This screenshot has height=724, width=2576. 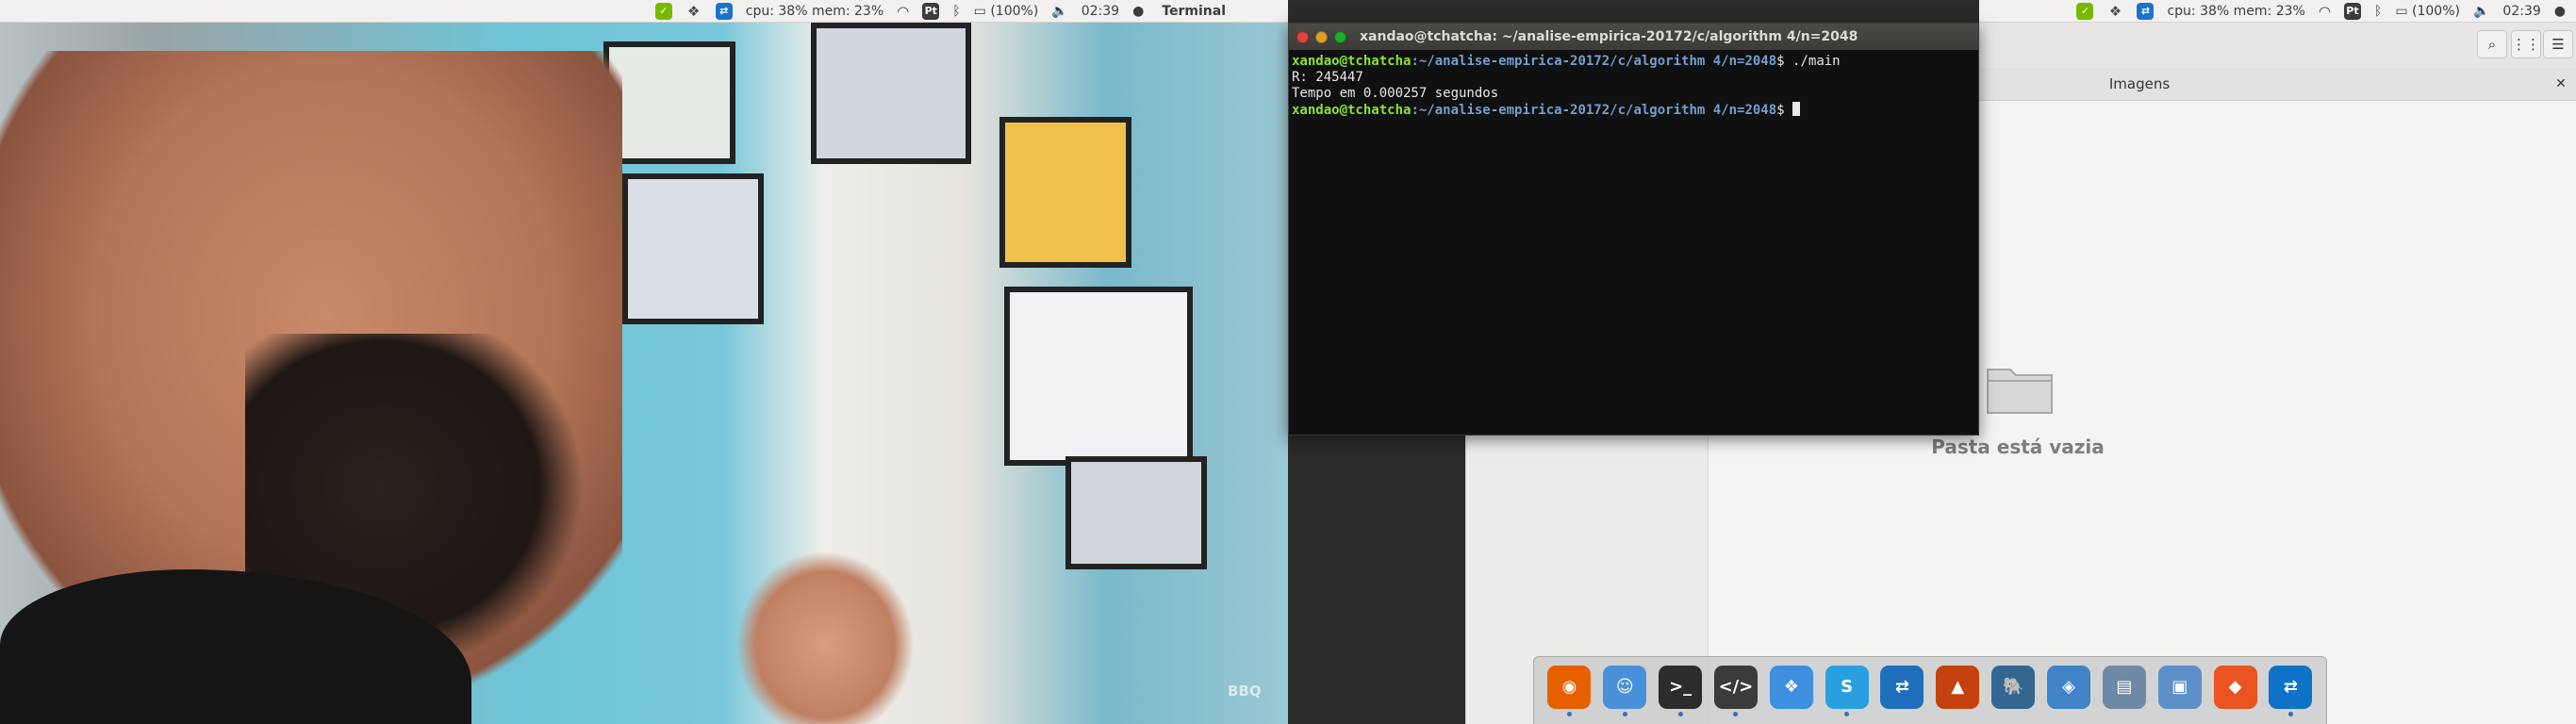 What do you see at coordinates (1327, 77) in the screenshot?
I see `terminal-line: R: 245447` at bounding box center [1327, 77].